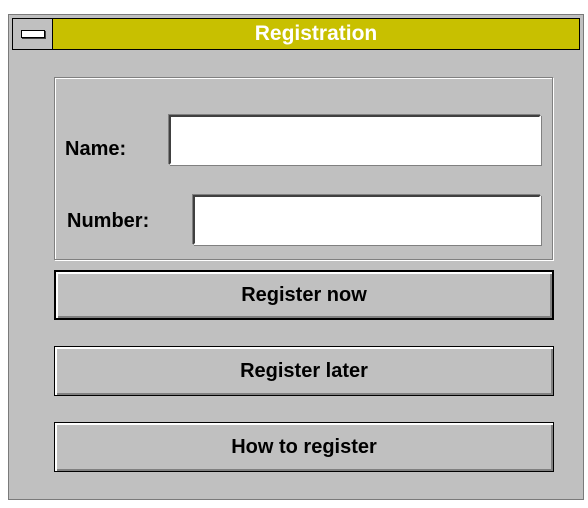  What do you see at coordinates (367, 220) in the screenshot?
I see `number-input` at bounding box center [367, 220].